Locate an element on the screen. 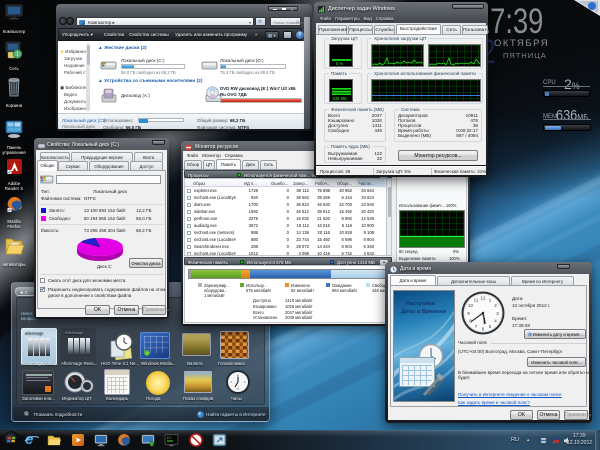 The image size is (600, 450). svg-text: 11 is located at coordinates (476, 300).